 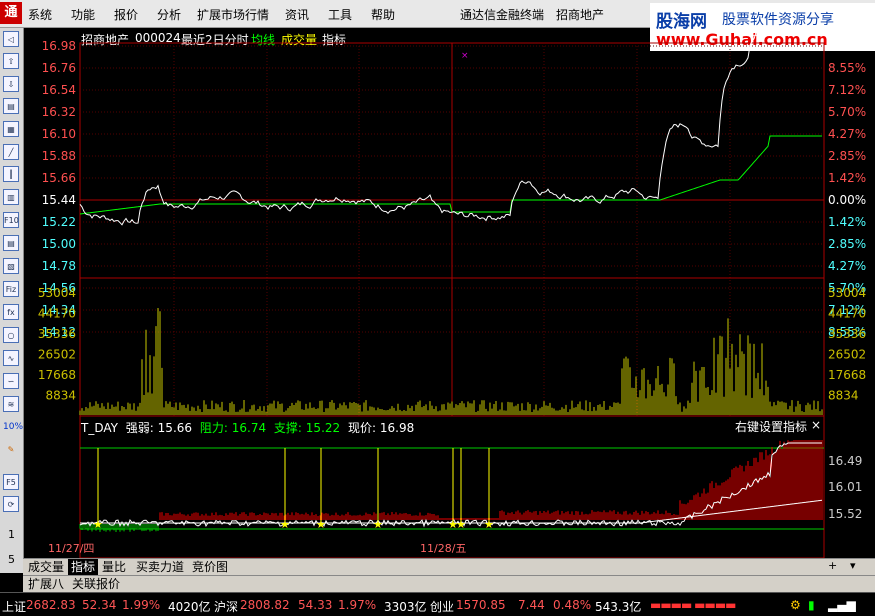 I want to click on hs-value: 2808.82, so click(x=265, y=605).